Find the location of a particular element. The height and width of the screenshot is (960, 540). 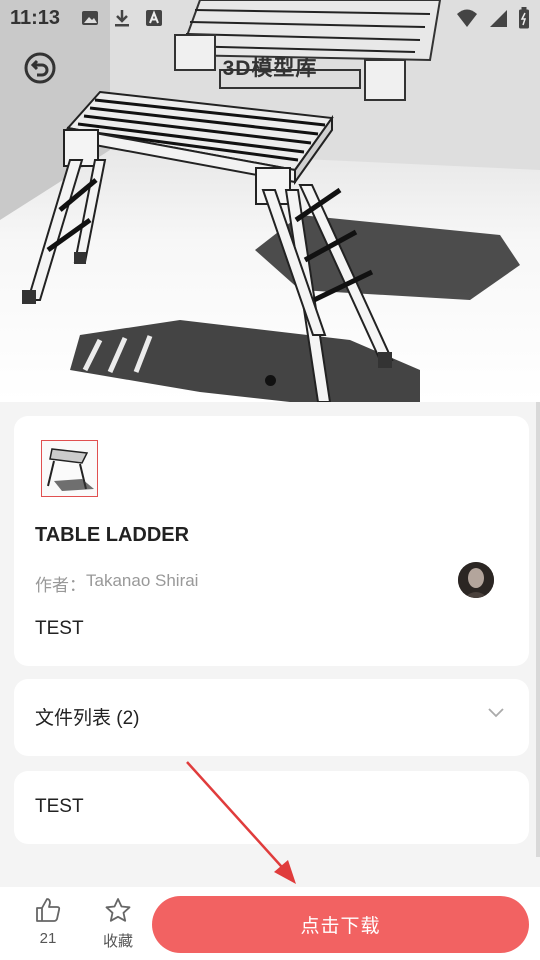

thumbs-up-icon is located at coordinates (48, 910).